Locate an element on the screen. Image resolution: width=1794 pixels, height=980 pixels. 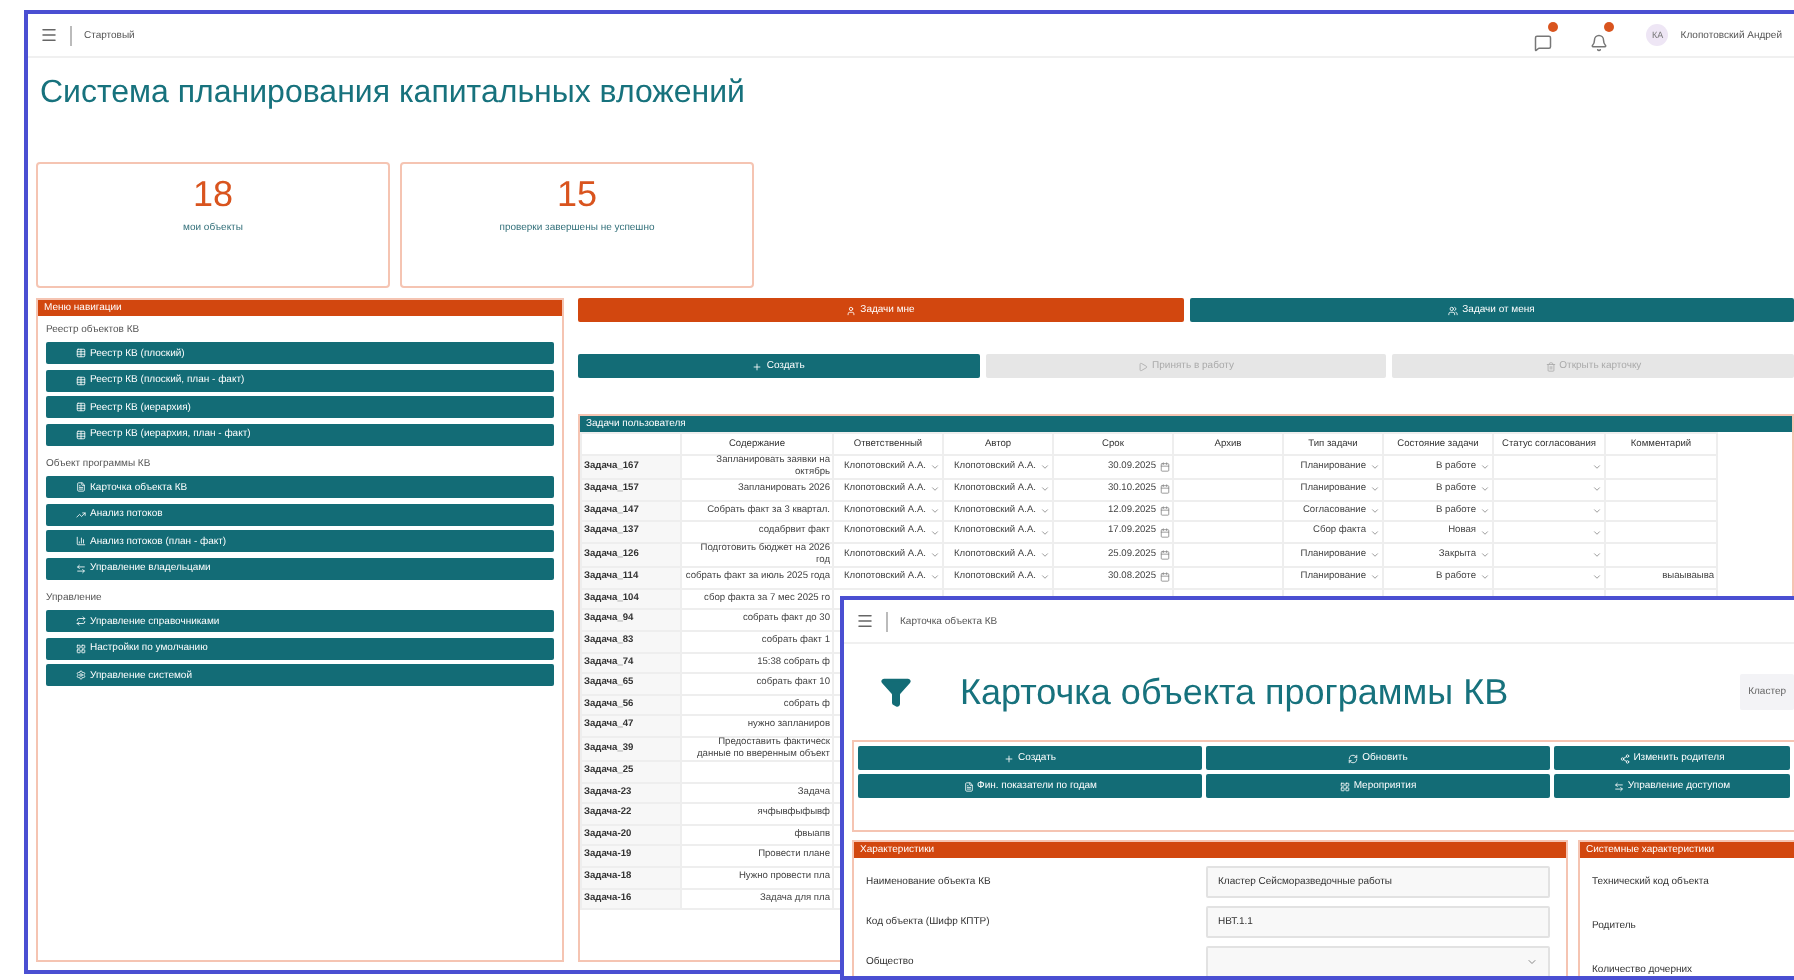
settings-icon is located at coordinates (81, 675).